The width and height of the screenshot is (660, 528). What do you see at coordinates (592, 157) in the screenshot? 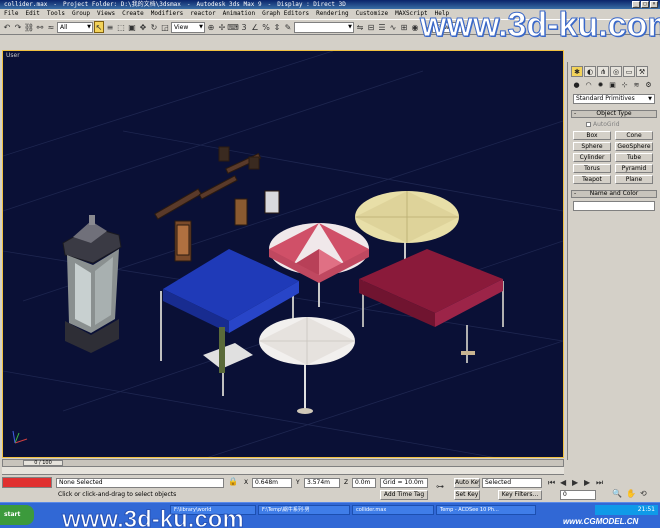
I see `cylinder-button: Cylinder` at bounding box center [592, 157].